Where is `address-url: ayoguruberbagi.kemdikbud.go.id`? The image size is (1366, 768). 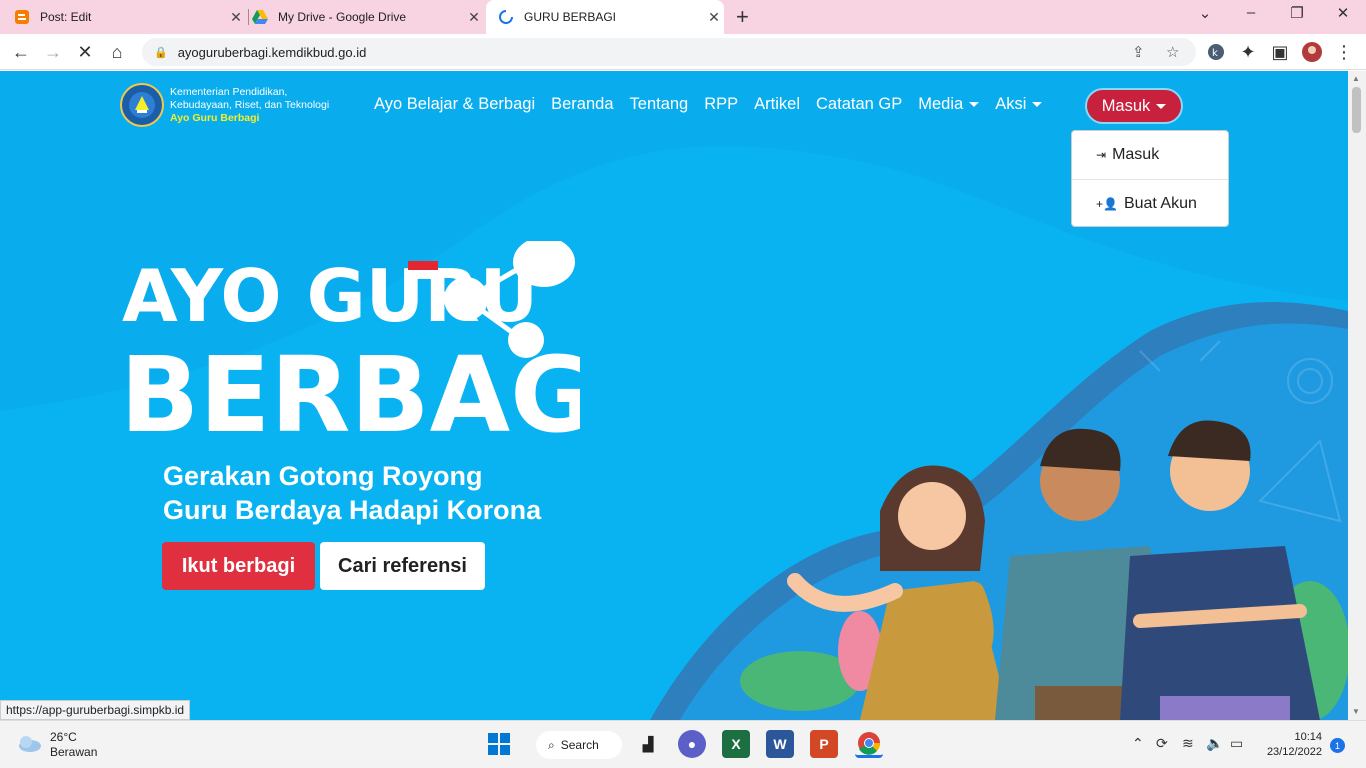
address-url: ayoguruberbagi.kemdikbud.go.id is located at coordinates (272, 52).